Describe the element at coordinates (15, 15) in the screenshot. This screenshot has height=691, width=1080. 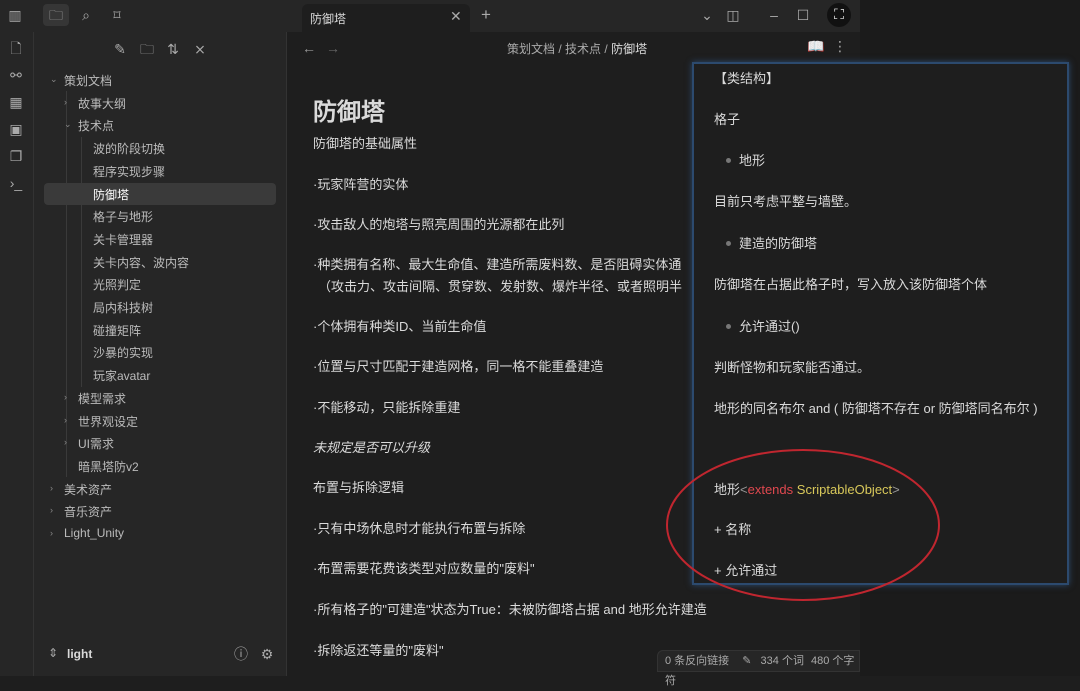
I see `sidebar-toggle-icon: ▥` at that location.